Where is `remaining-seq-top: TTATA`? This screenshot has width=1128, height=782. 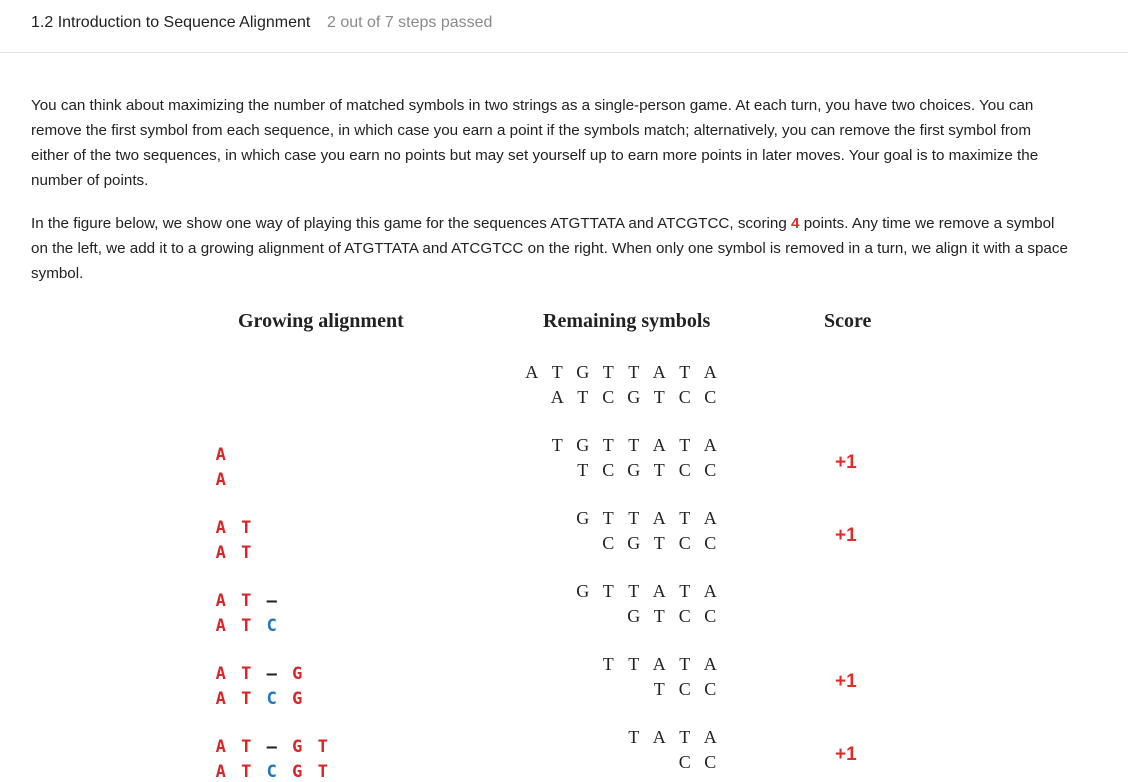 remaining-seq-top: TTATA is located at coordinates (660, 664).